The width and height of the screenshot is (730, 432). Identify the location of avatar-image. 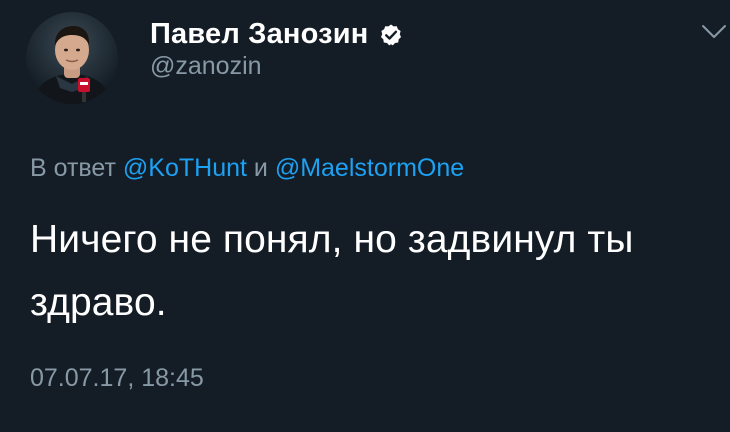
(72, 58).